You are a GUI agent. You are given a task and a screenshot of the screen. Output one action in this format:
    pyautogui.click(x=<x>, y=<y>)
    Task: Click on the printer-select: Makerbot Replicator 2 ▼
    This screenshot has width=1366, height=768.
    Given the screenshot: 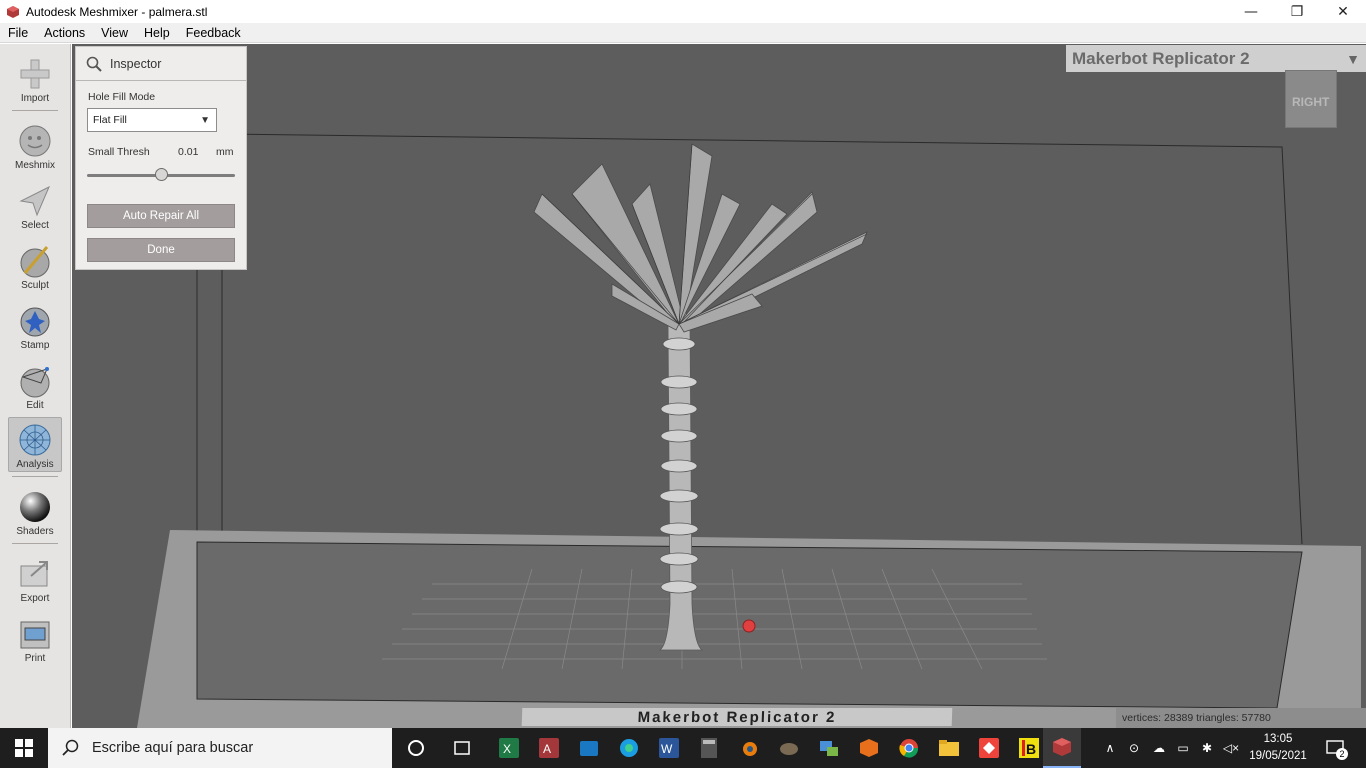 What is the action you would take?
    pyautogui.click(x=1216, y=58)
    